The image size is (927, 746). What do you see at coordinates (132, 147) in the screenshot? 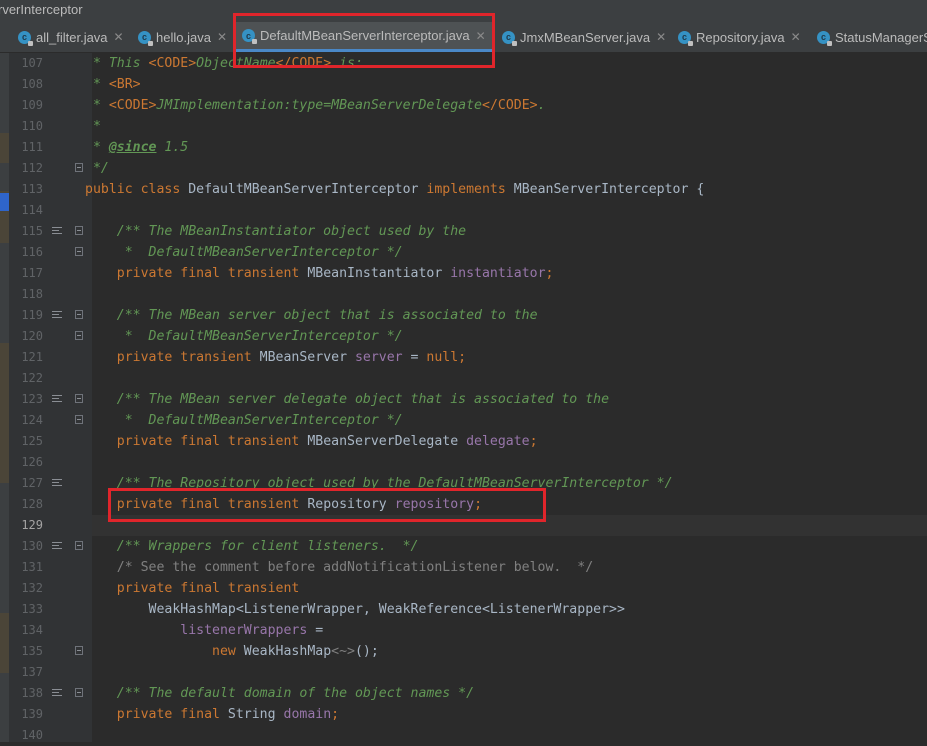
I see `code-token: @since` at bounding box center [132, 147].